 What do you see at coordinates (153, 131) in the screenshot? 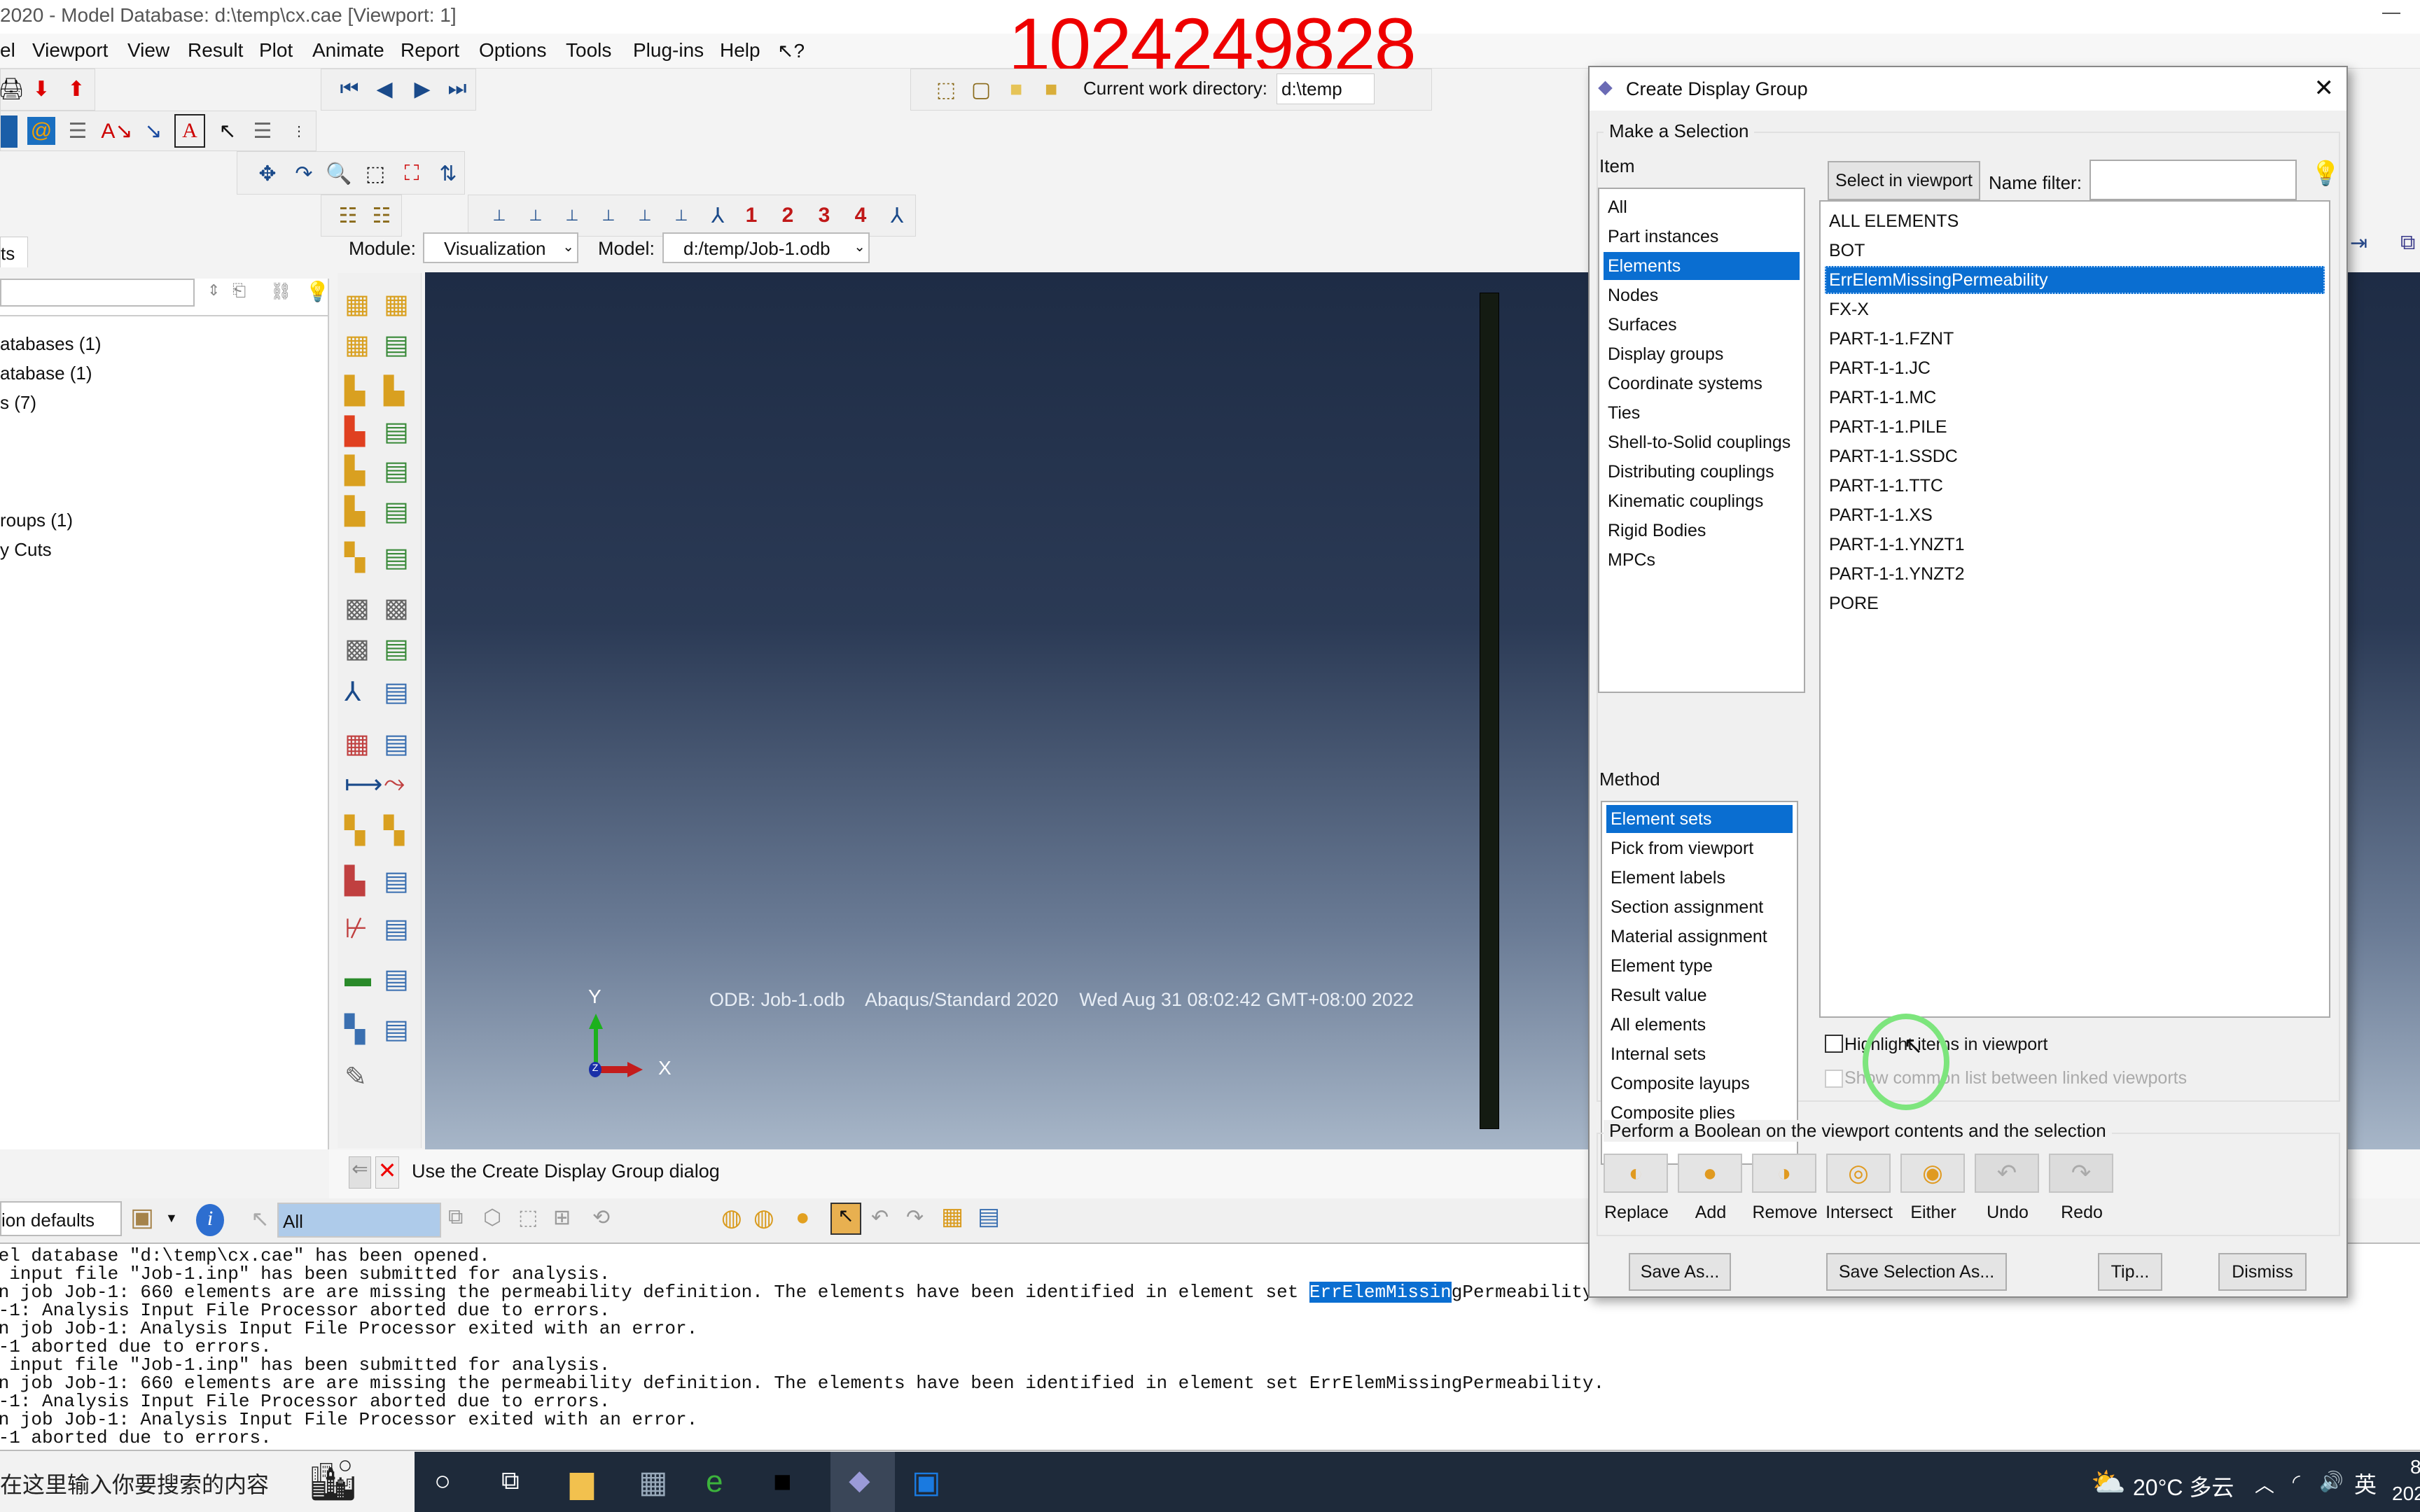
I see `arrow-icon: ↘` at bounding box center [153, 131].